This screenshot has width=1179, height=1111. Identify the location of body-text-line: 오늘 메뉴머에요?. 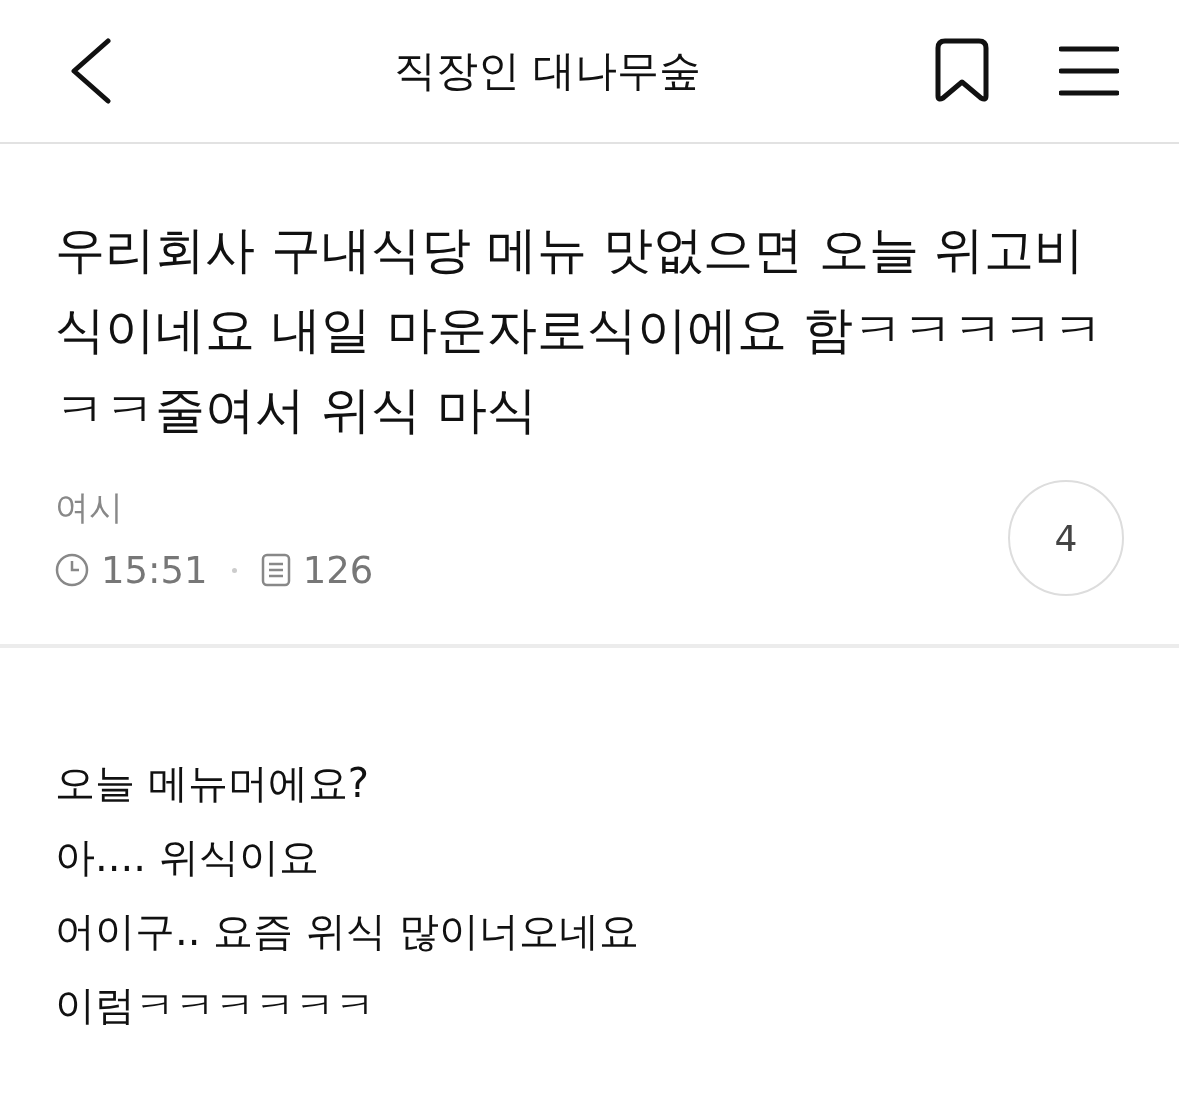
(212, 783).